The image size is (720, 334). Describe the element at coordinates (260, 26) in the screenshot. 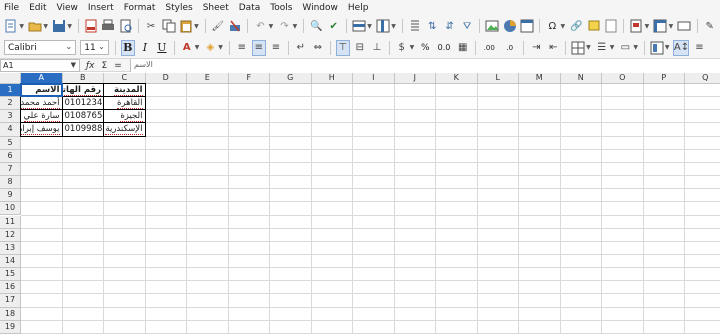

I see `undo-icon: ↶` at that location.